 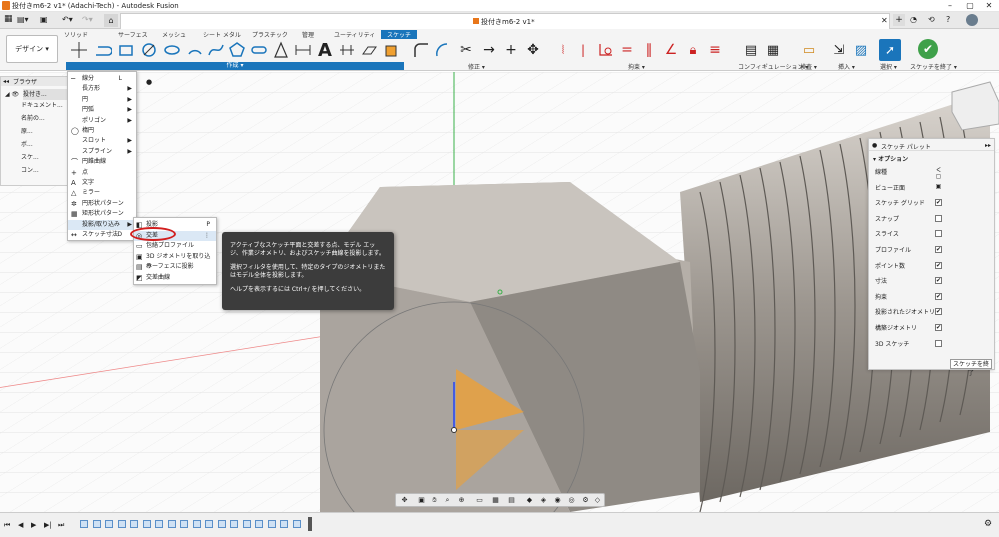 I want to click on new-tab-icon: +, so click(x=899, y=20).